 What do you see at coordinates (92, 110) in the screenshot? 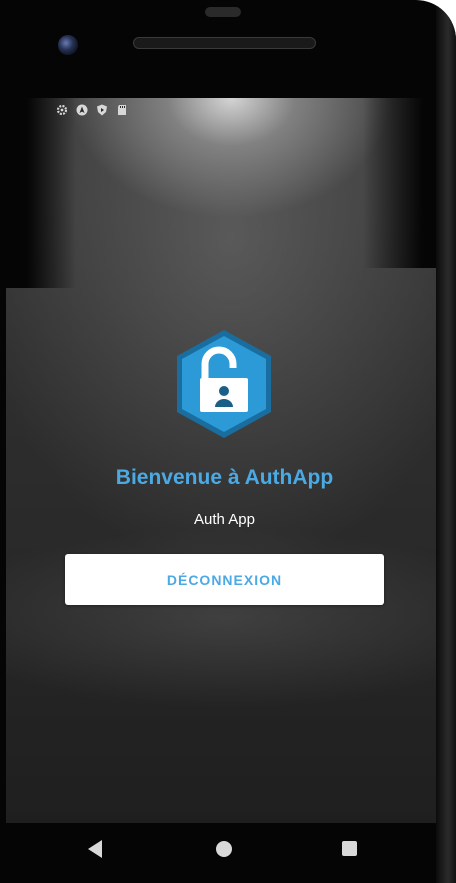
I see `status-bar-icons` at bounding box center [92, 110].